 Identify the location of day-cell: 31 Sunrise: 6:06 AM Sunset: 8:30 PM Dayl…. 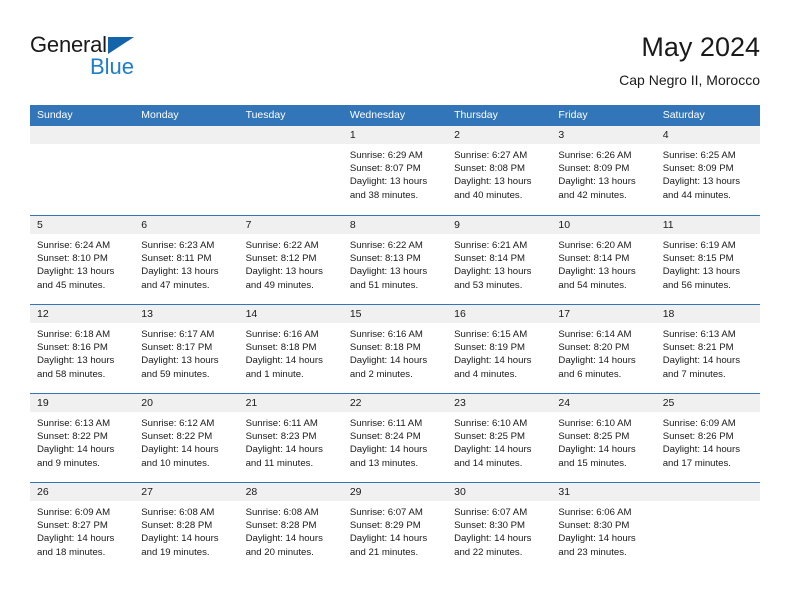
(603, 527).